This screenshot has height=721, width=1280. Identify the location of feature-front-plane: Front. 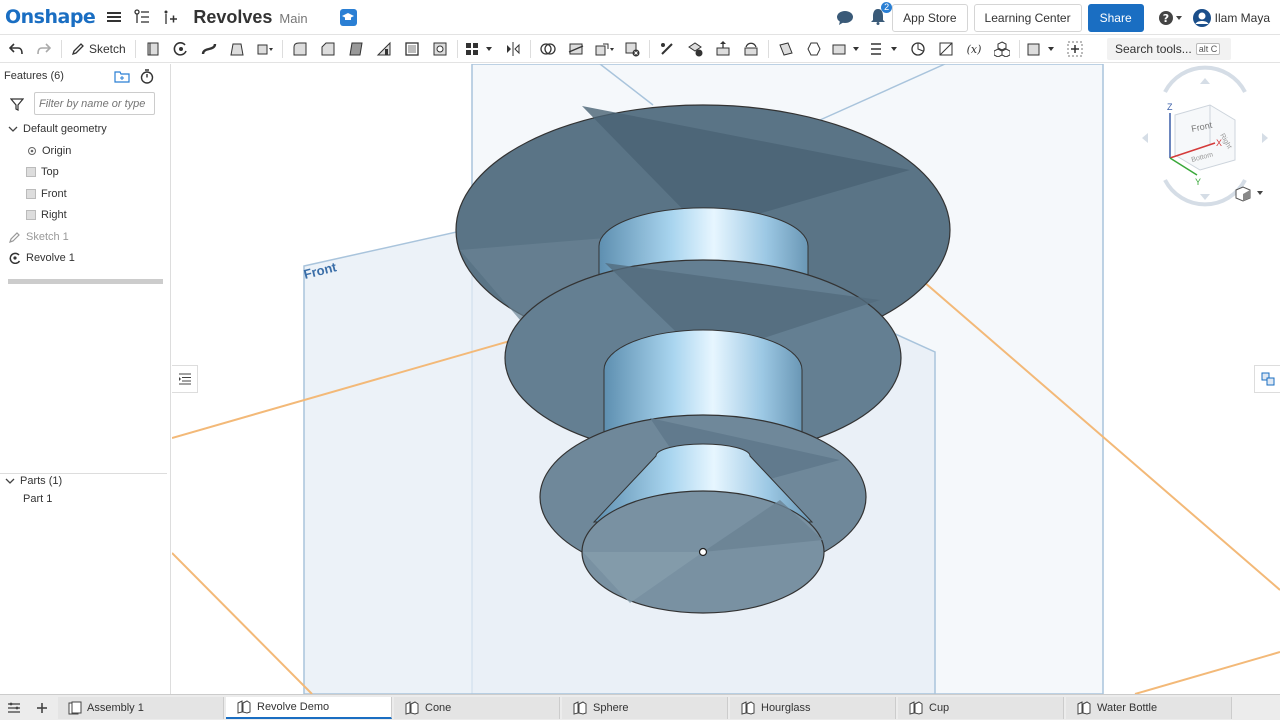
(46, 194).